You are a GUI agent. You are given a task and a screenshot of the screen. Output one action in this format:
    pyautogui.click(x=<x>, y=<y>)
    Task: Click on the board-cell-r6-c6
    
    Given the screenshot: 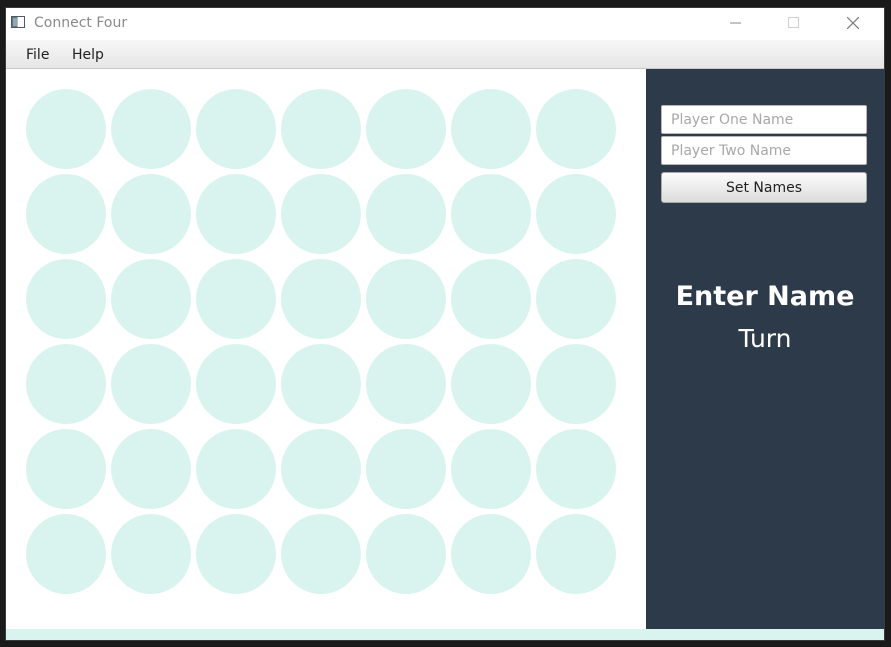 What is the action you would take?
    pyautogui.click(x=491, y=554)
    